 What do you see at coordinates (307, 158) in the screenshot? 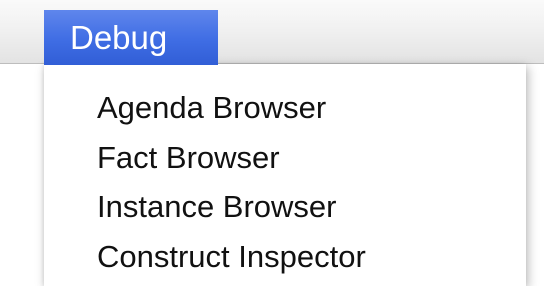
I see `menu-item-fact-browser: Fact Browser` at bounding box center [307, 158].